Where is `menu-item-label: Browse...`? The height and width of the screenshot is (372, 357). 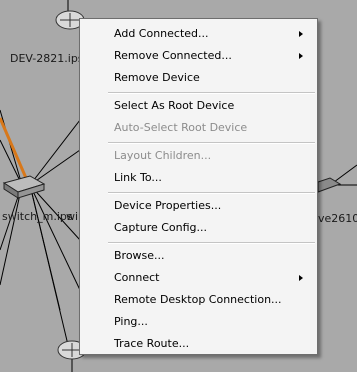 menu-item-label: Browse... is located at coordinates (139, 255).